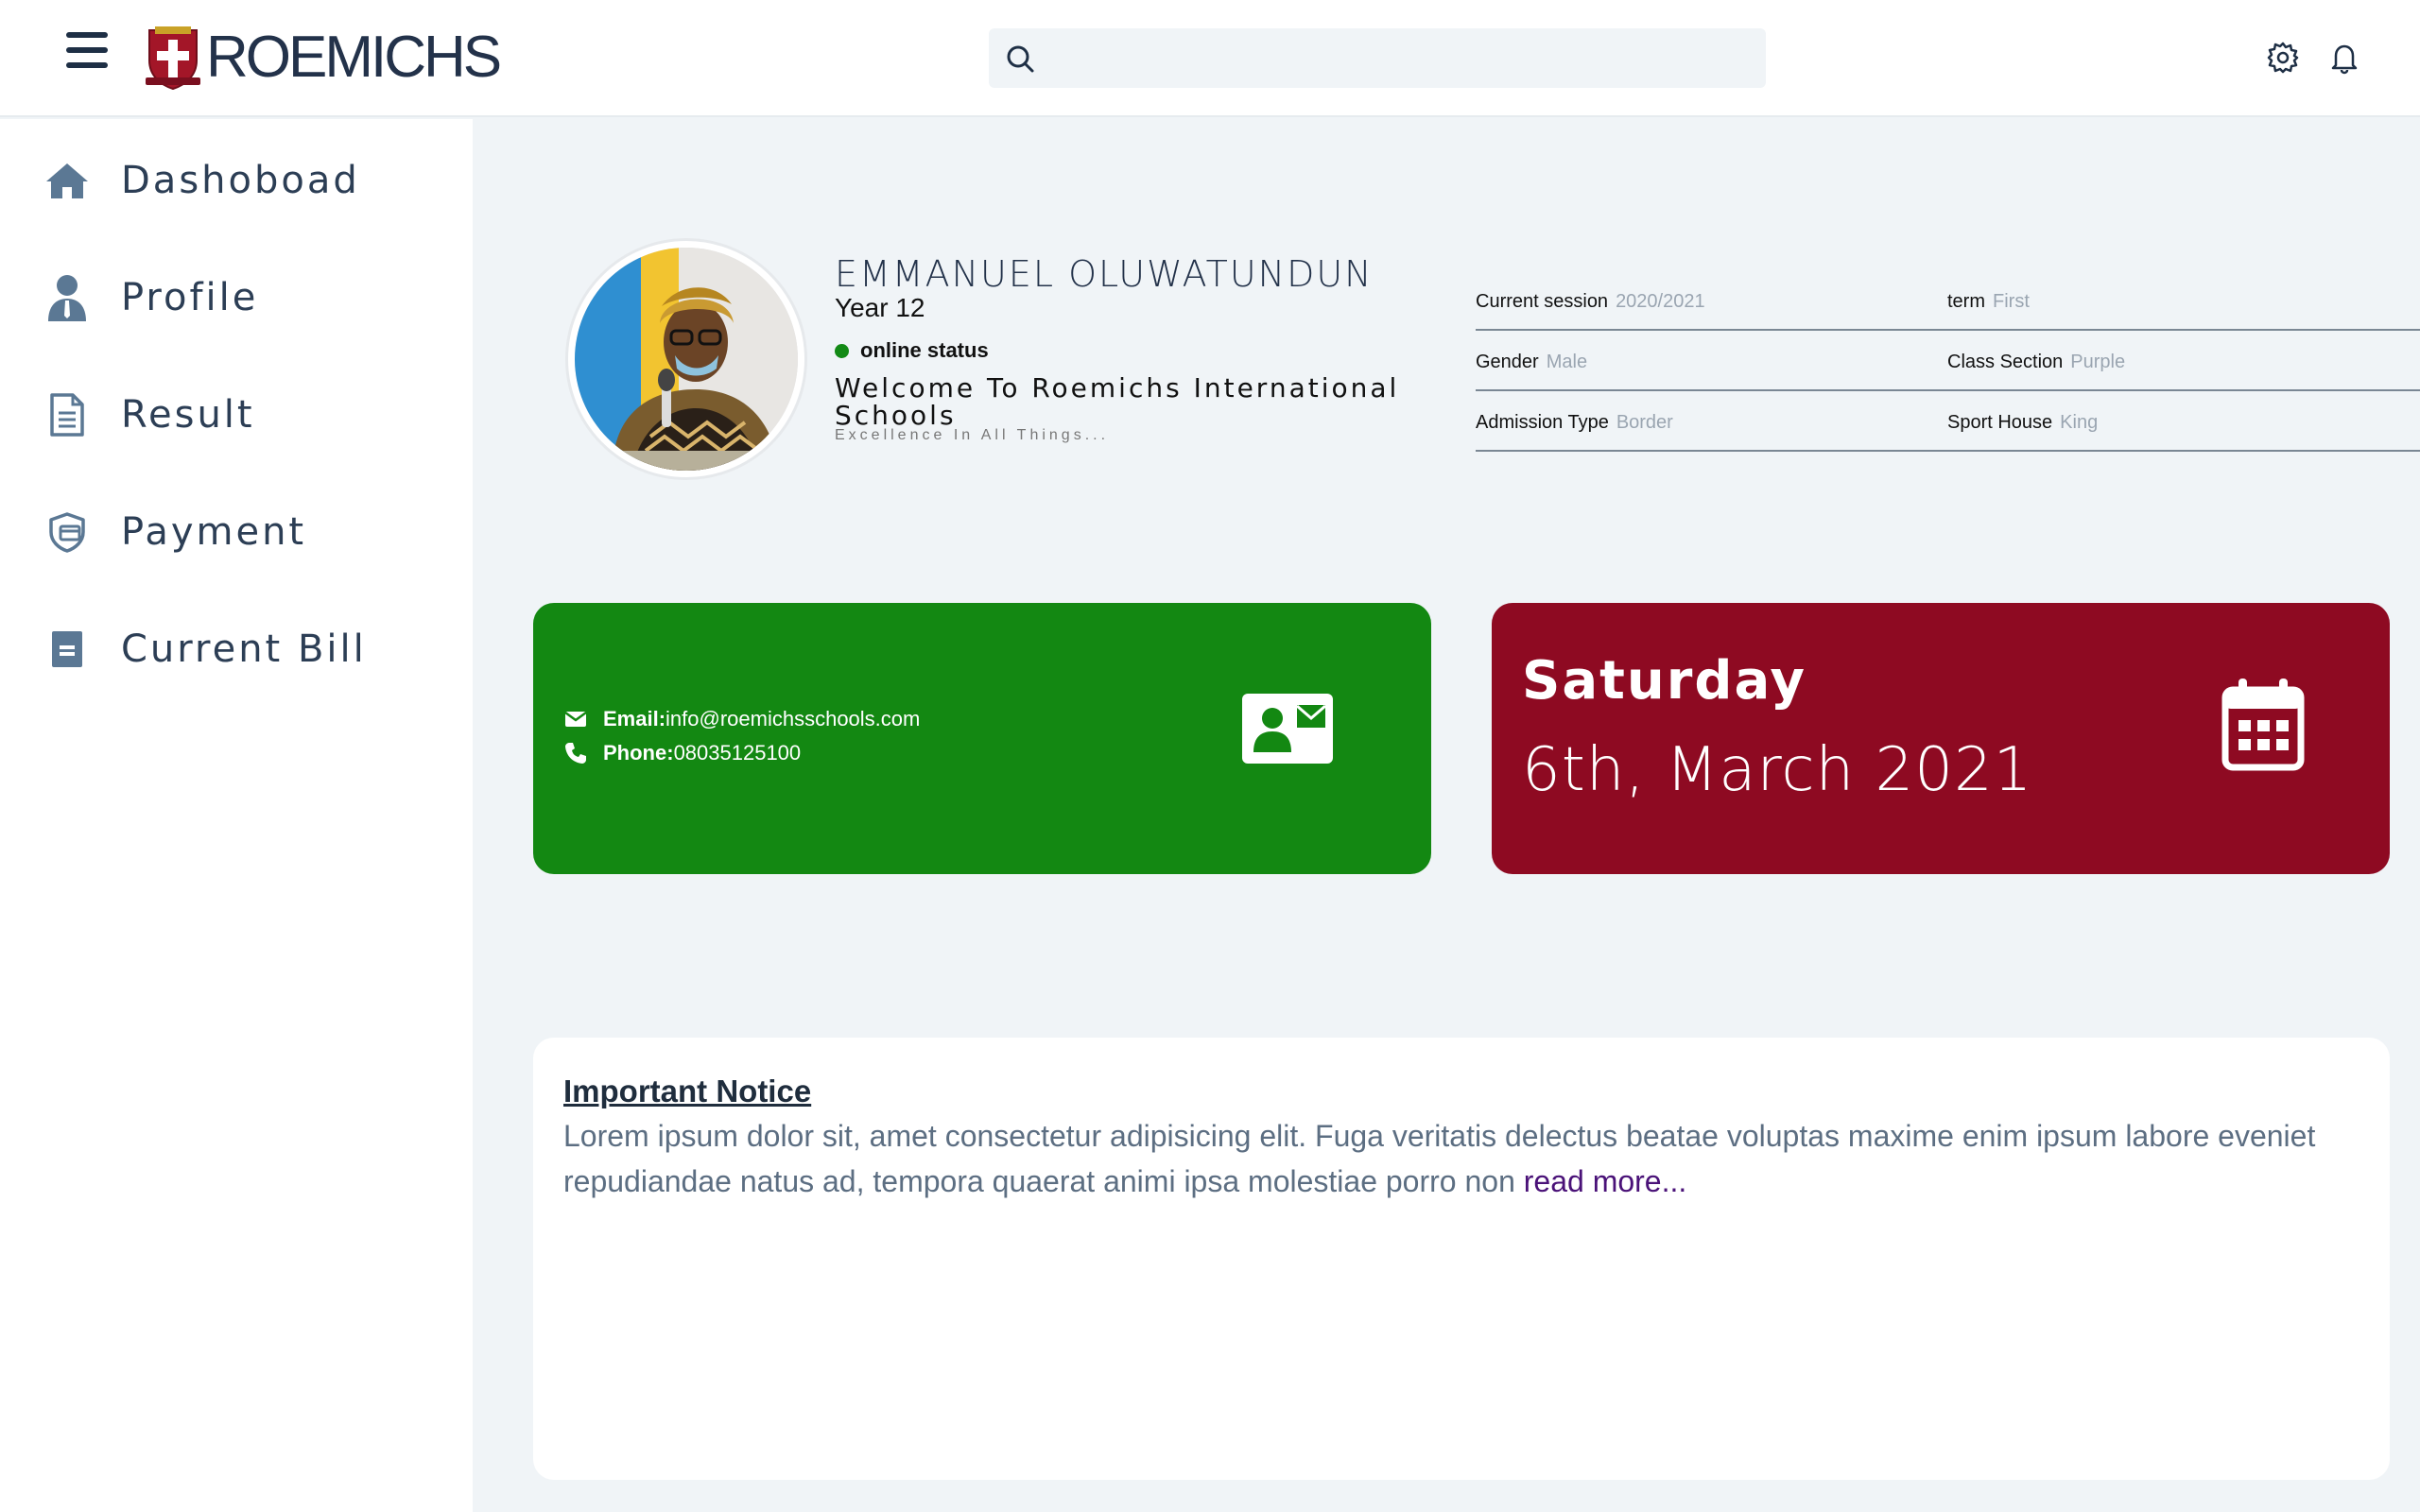 This screenshot has width=2420, height=1512. What do you see at coordinates (1989, 302) in the screenshot?
I see `term: term First` at bounding box center [1989, 302].